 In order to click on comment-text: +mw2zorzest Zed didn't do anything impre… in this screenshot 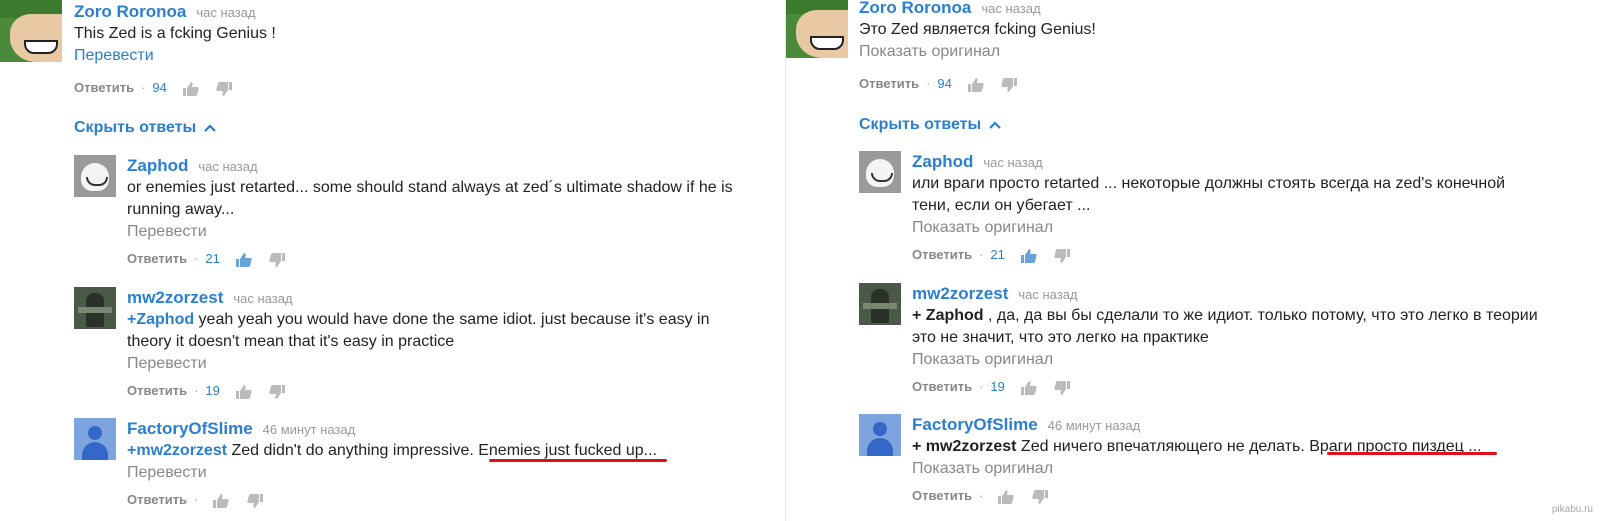, I will do `click(392, 450)`.